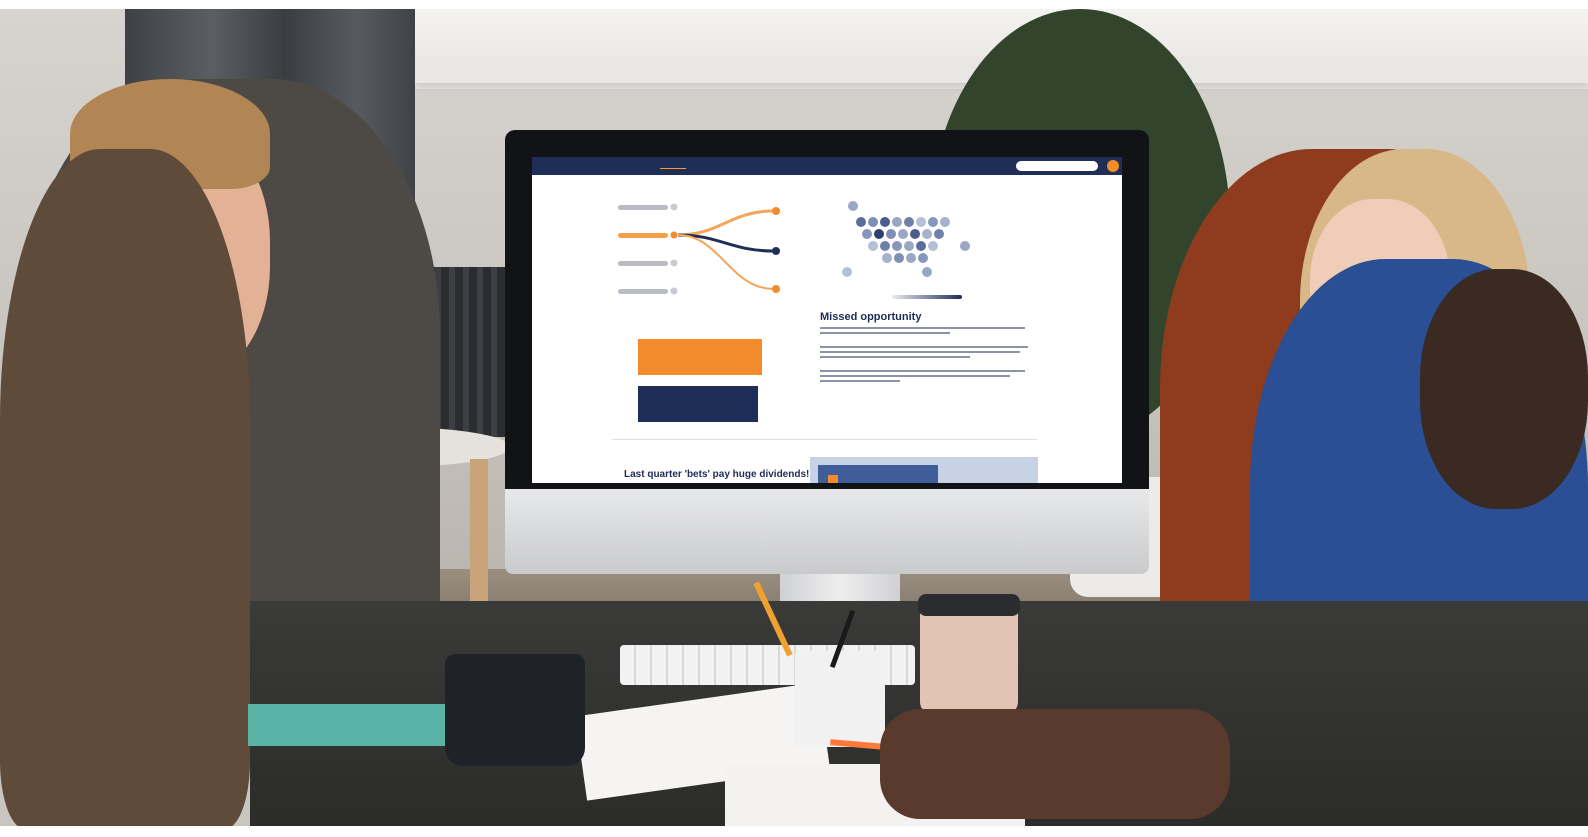  I want to click on hex-map, so click(912, 246).